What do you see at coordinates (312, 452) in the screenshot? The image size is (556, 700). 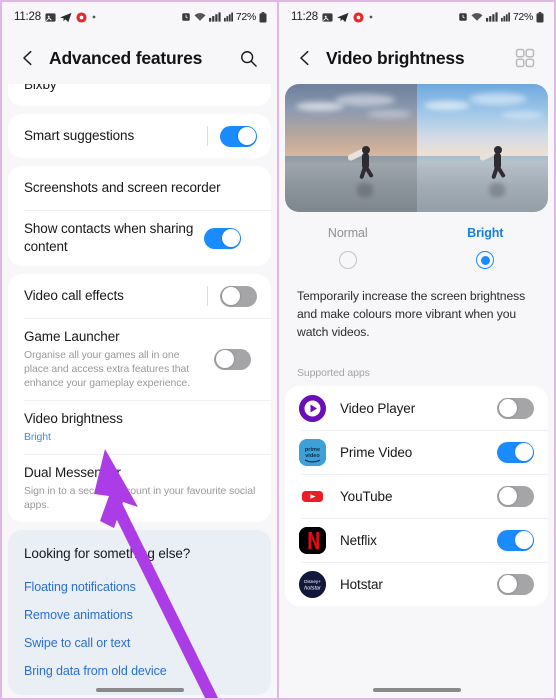 I see `prime-video-icon: prime video` at bounding box center [312, 452].